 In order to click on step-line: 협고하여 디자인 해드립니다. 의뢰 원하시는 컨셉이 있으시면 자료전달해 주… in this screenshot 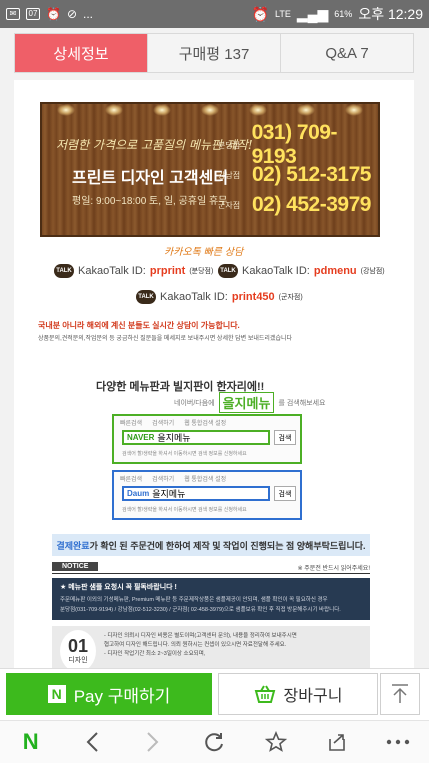, I will do `click(195, 645)`.